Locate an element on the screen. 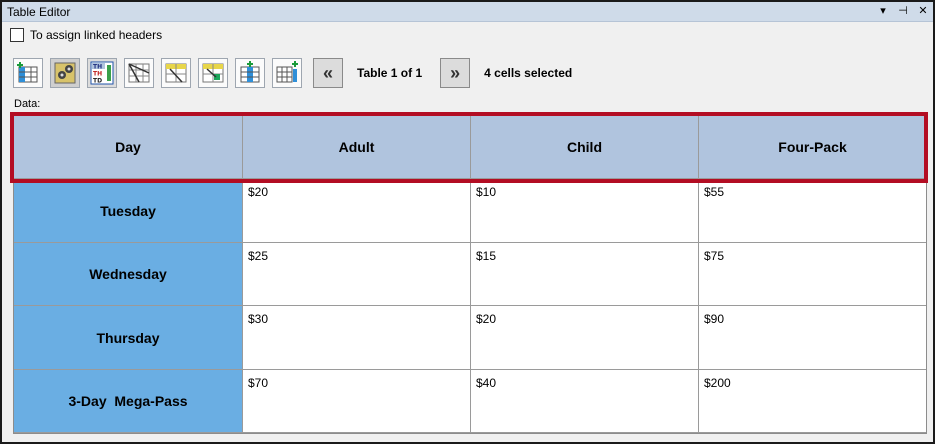 Image resolution: width=935 pixels, height=444 pixels. window-title: Table Editor is located at coordinates (39, 12).